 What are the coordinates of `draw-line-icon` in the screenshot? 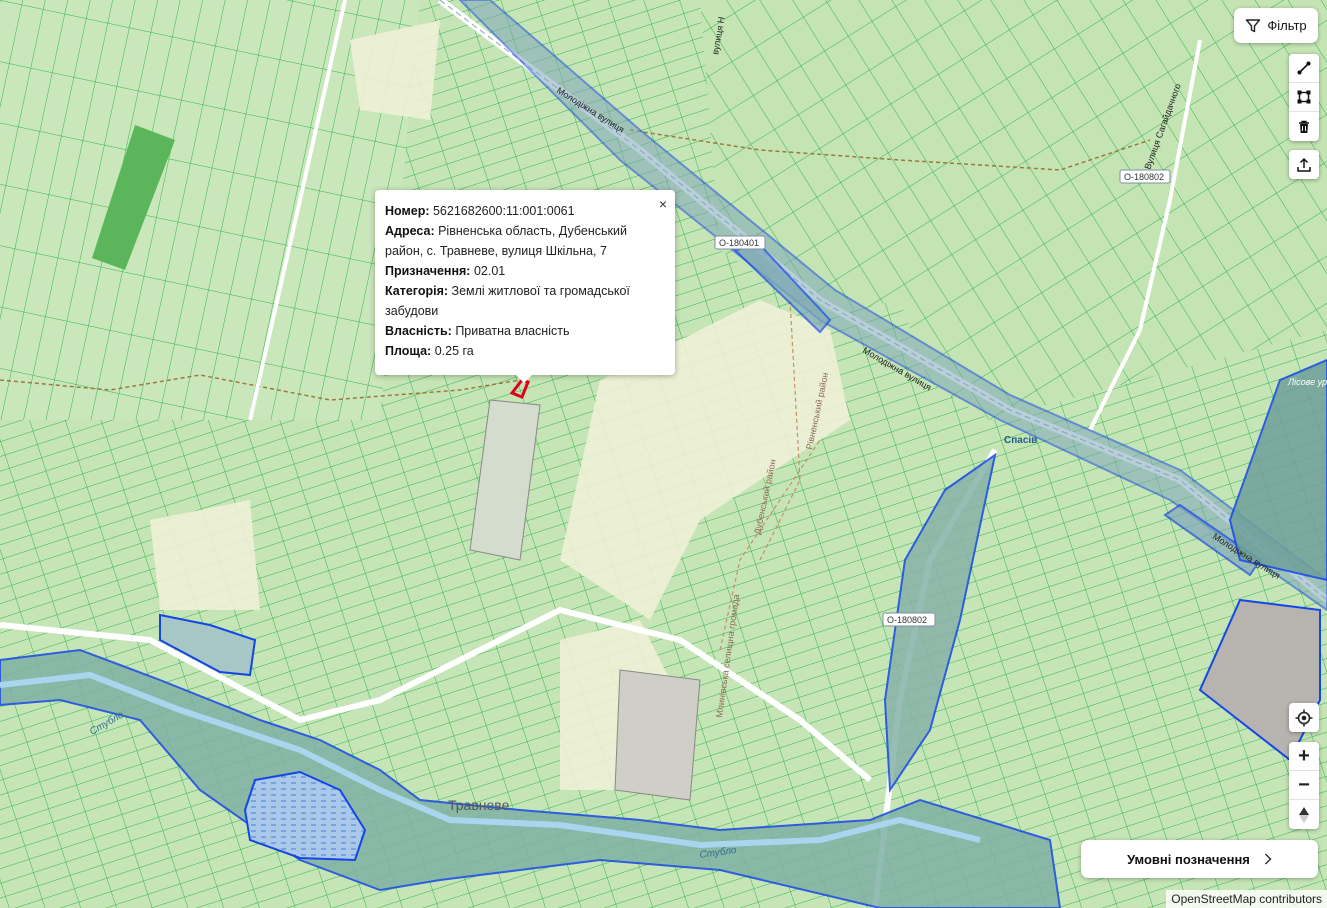 It's located at (1304, 68).